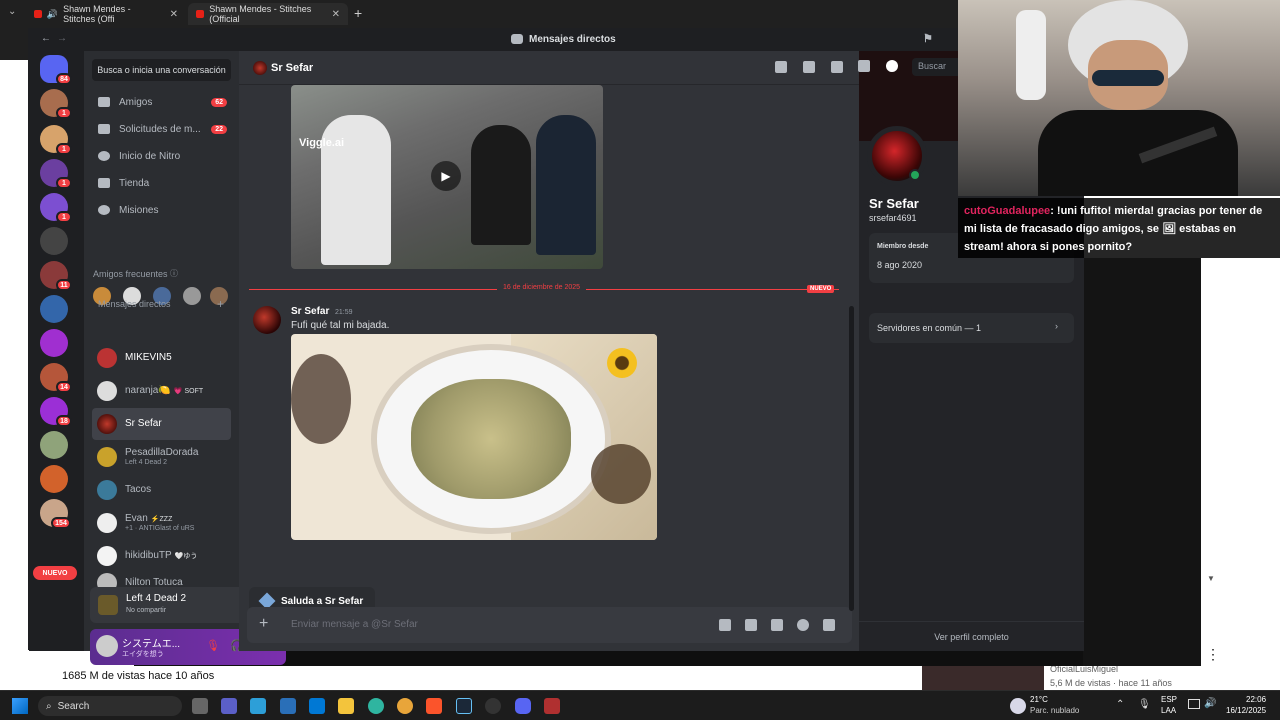 The height and width of the screenshot is (720, 1280). What do you see at coordinates (464, 706) in the screenshot?
I see `steam-icon` at bounding box center [464, 706].